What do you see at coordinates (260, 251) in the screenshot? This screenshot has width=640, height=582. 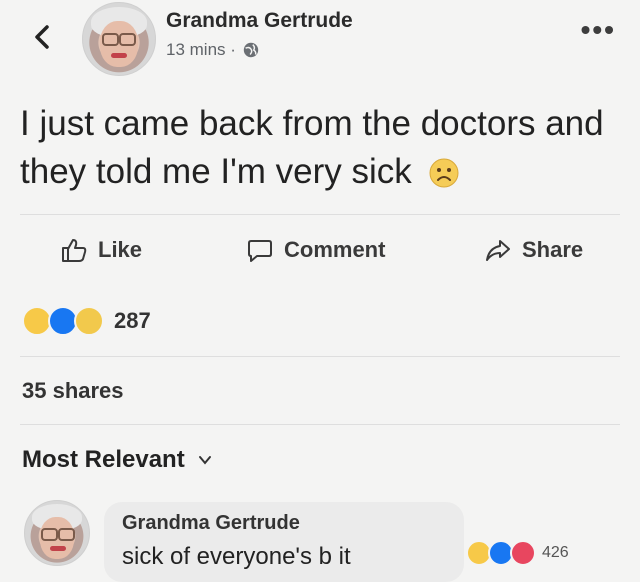 I see `speech-bubble-icon` at bounding box center [260, 251].